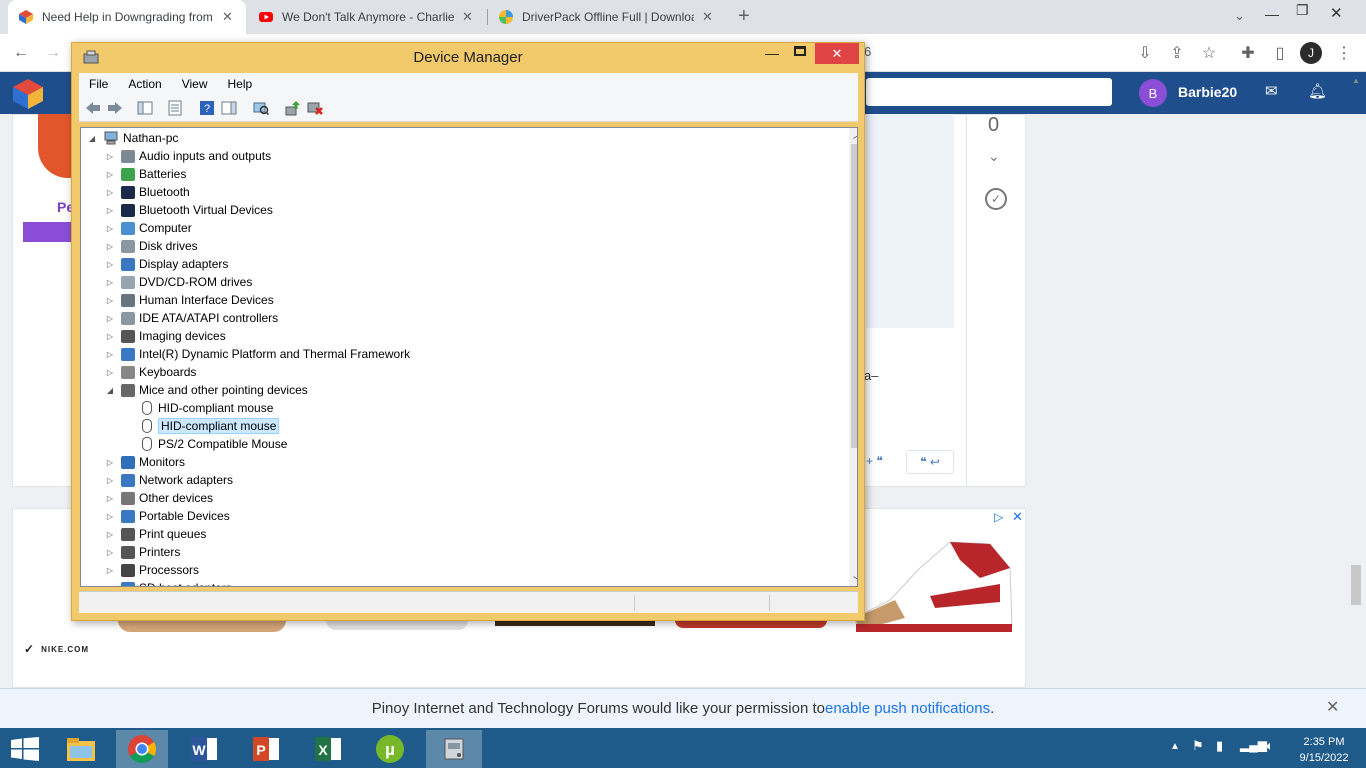 This screenshot has height=768, width=1366. What do you see at coordinates (1270, 746) in the screenshot?
I see `speaker-tray-icon: 🔈︎` at bounding box center [1270, 746].